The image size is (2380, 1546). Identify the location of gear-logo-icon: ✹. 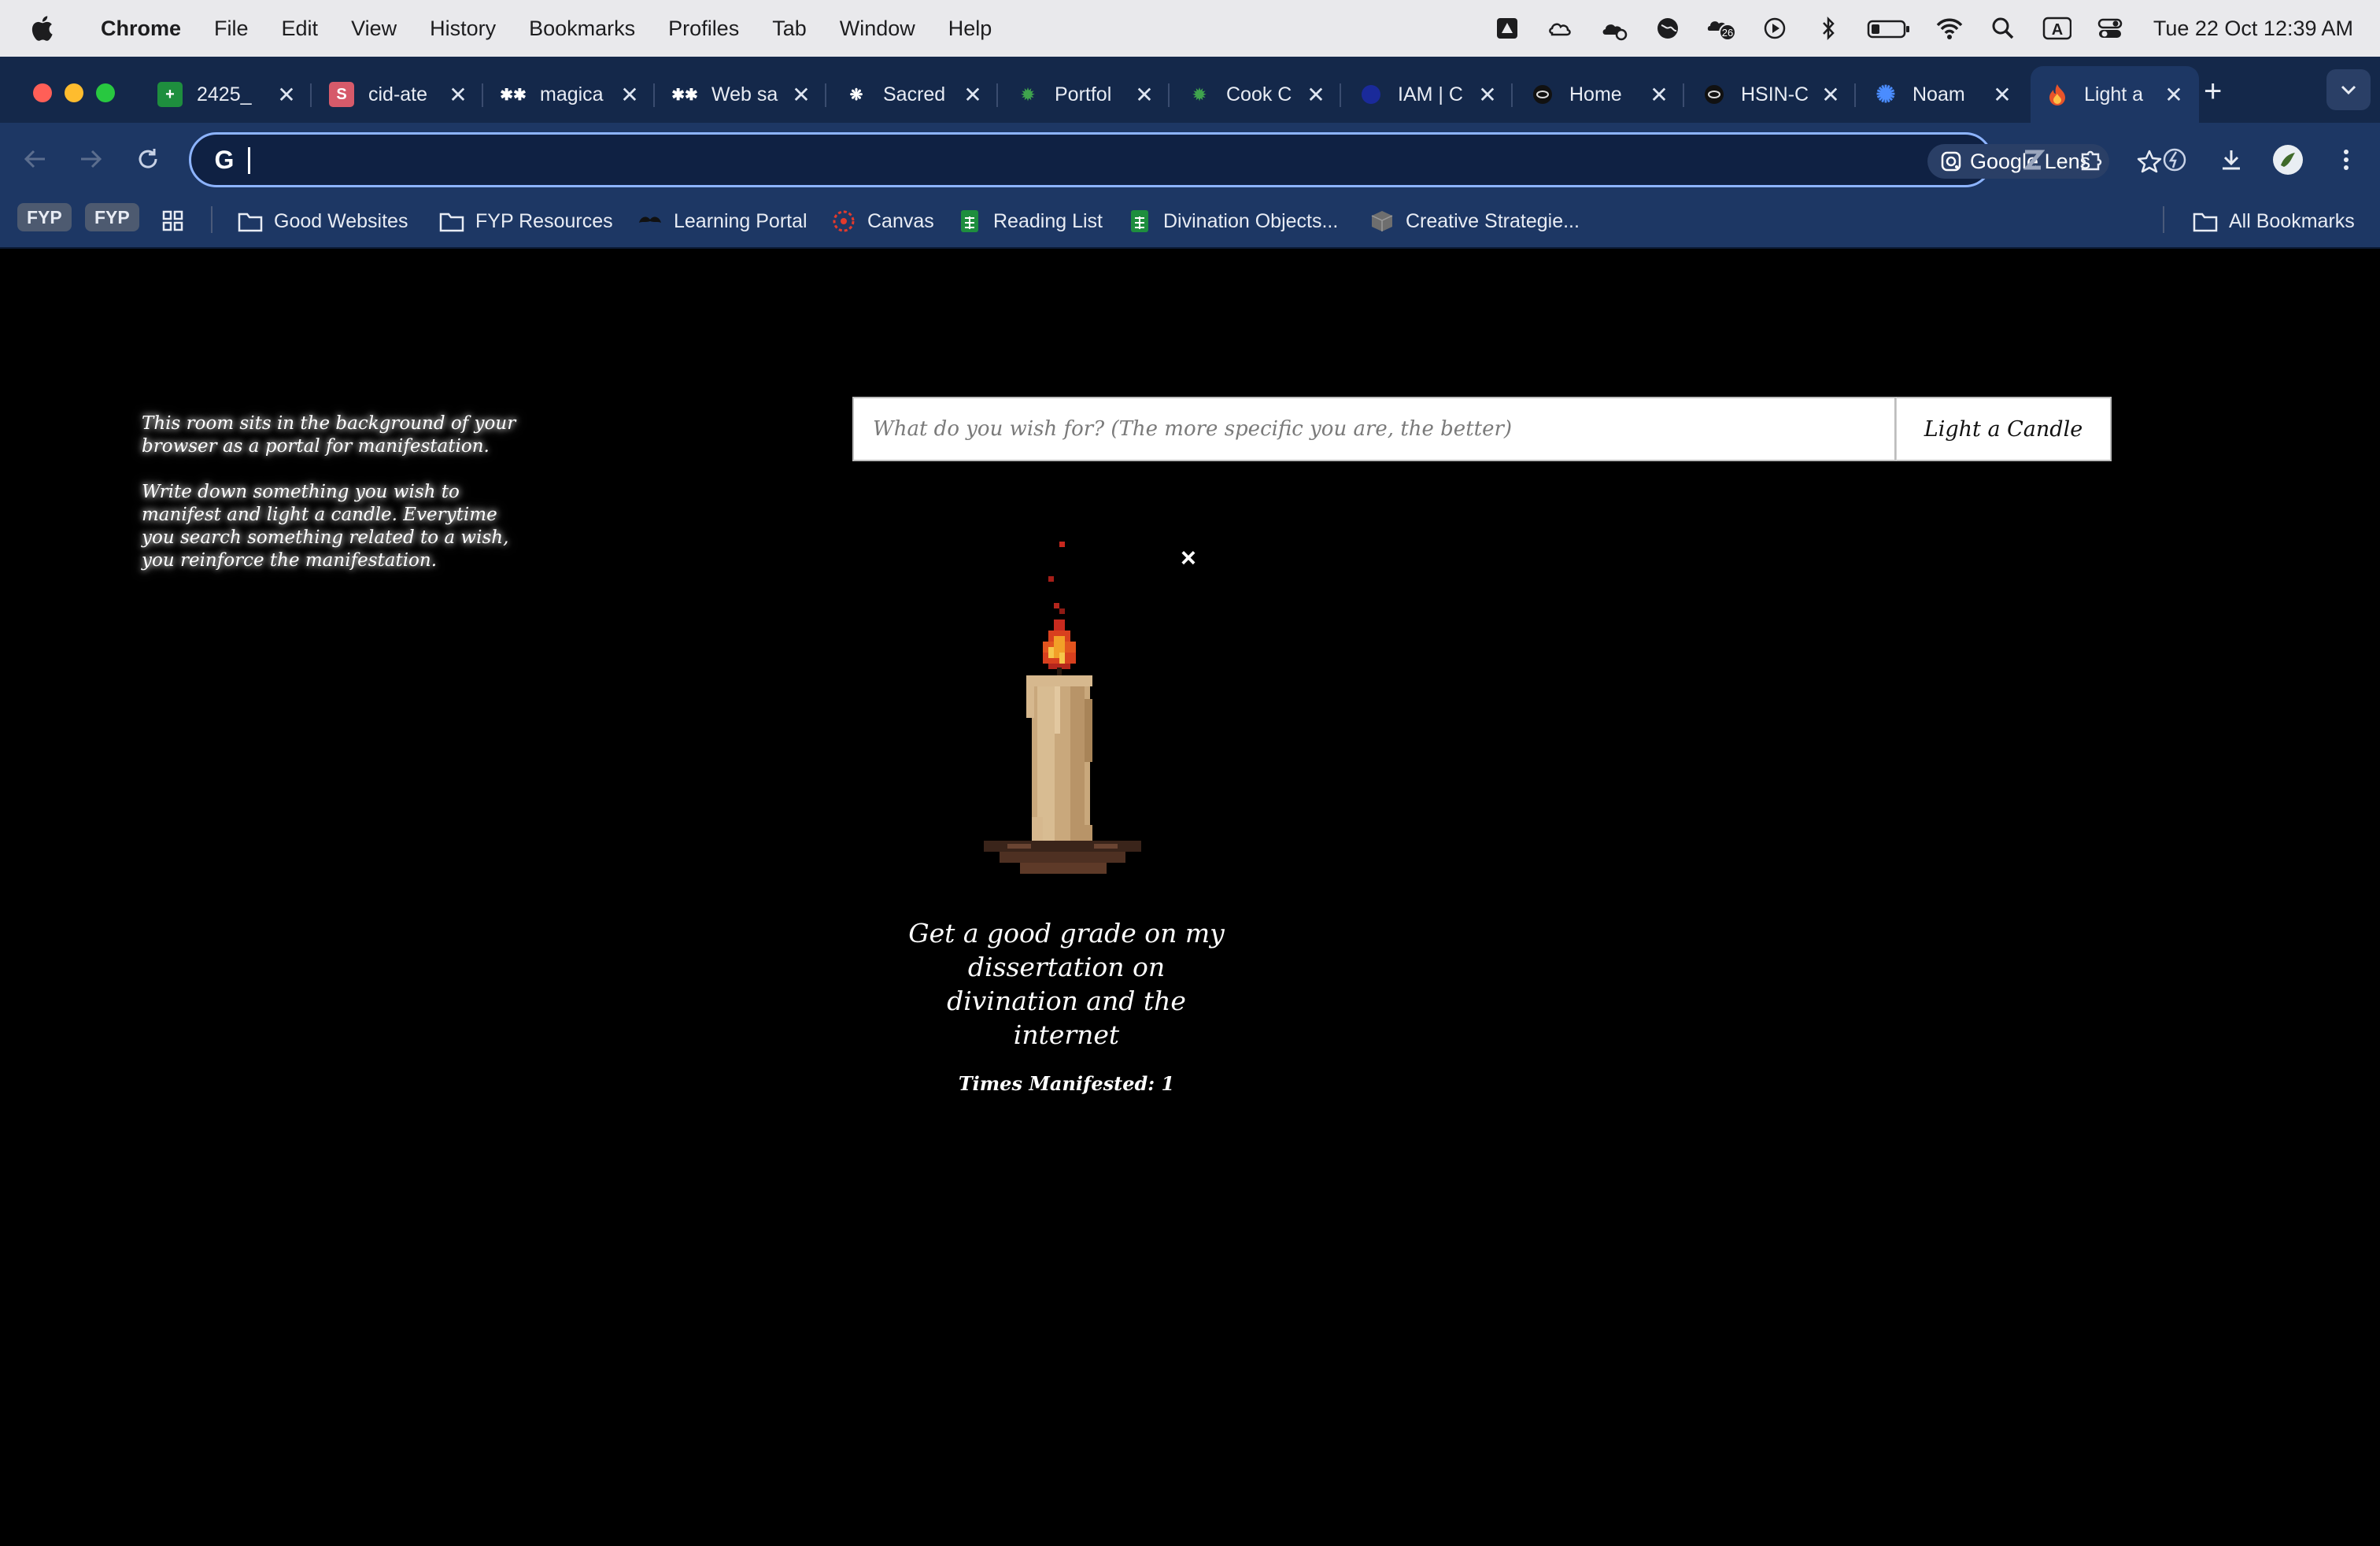
(1028, 95).